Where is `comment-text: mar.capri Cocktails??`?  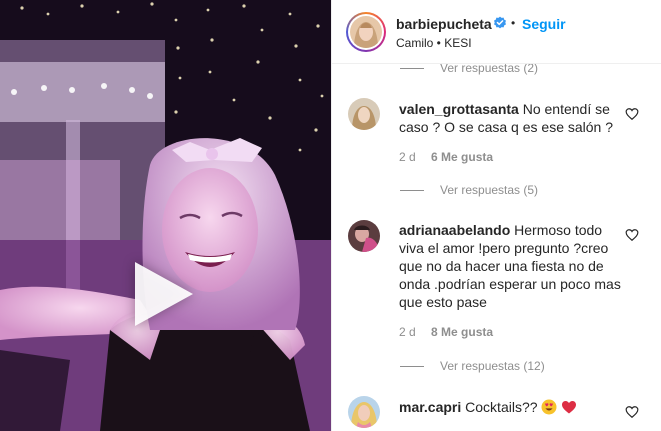
comment-text: mar.capri Cocktails?? is located at coordinates (510, 407).